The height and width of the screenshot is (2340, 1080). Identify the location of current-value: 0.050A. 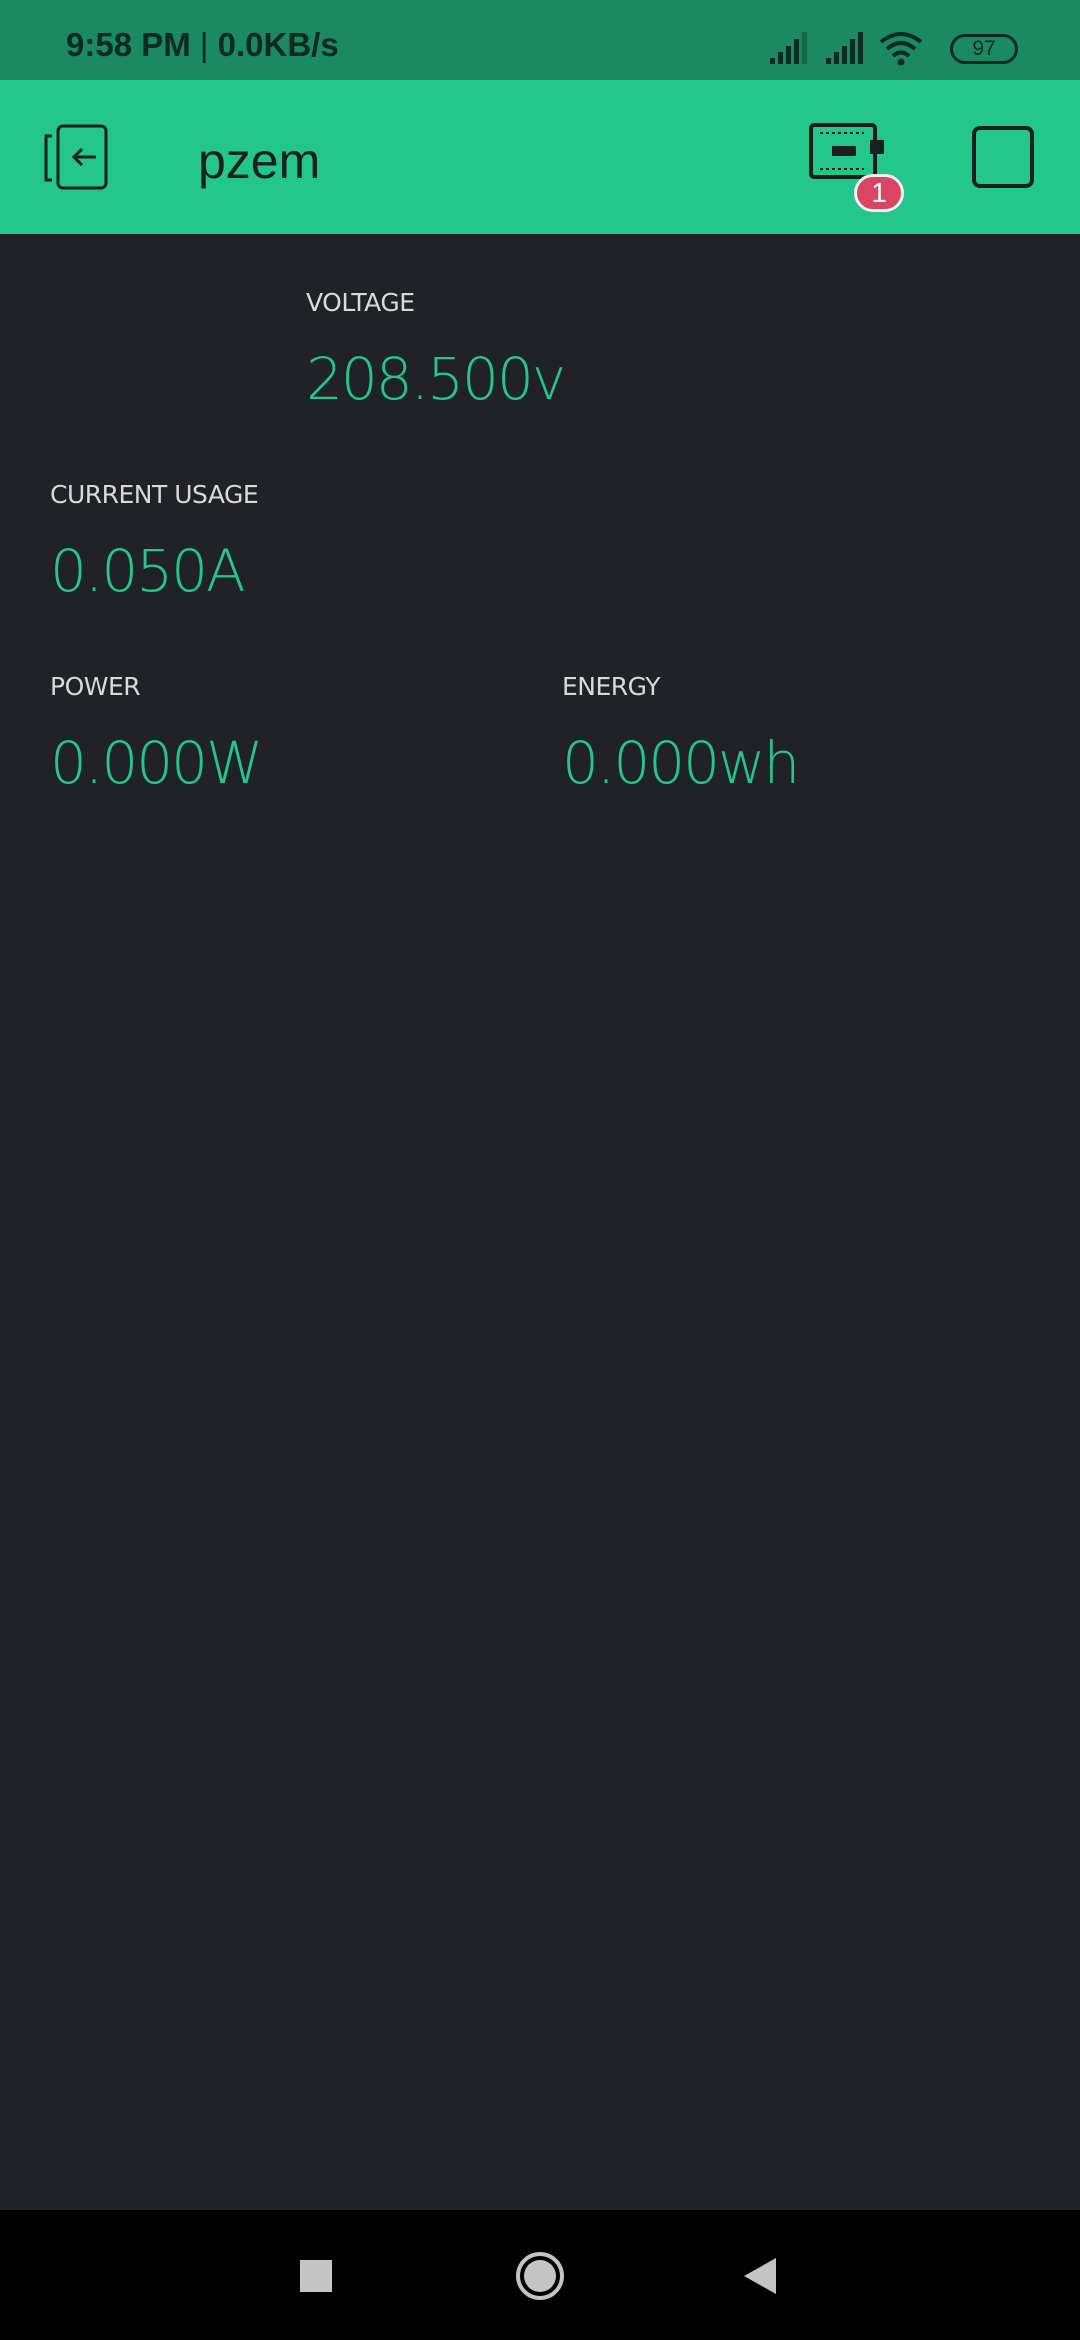
(148, 571).